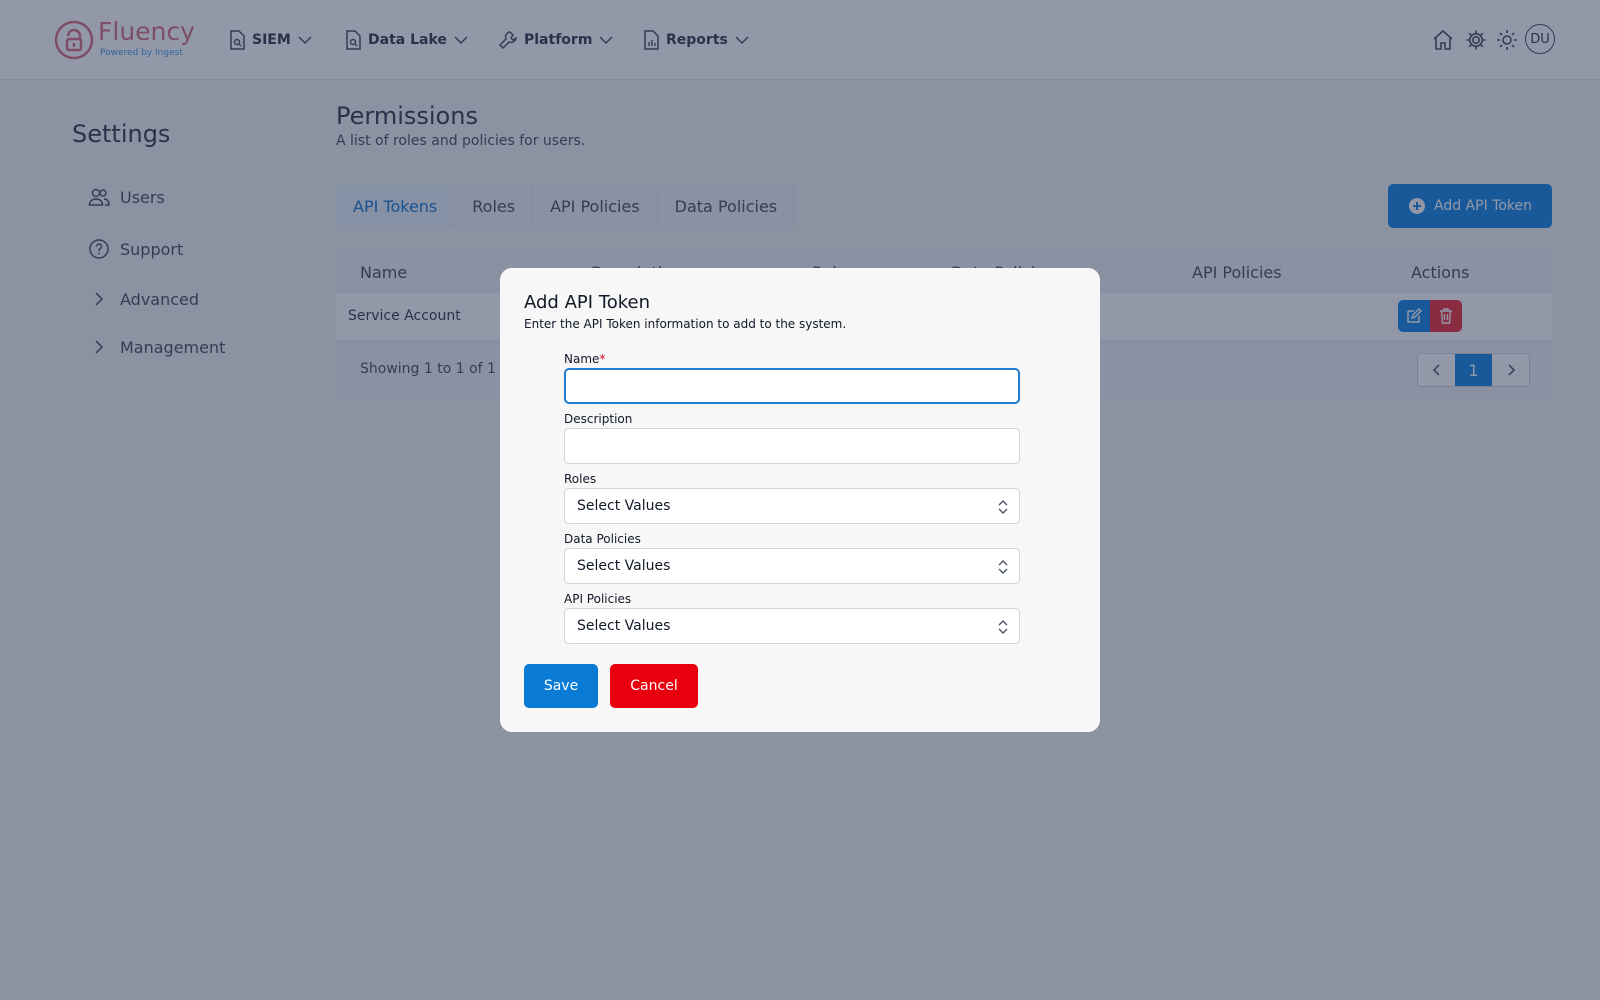  What do you see at coordinates (598, 599) in the screenshot?
I see `api-policies-label: API Policies` at bounding box center [598, 599].